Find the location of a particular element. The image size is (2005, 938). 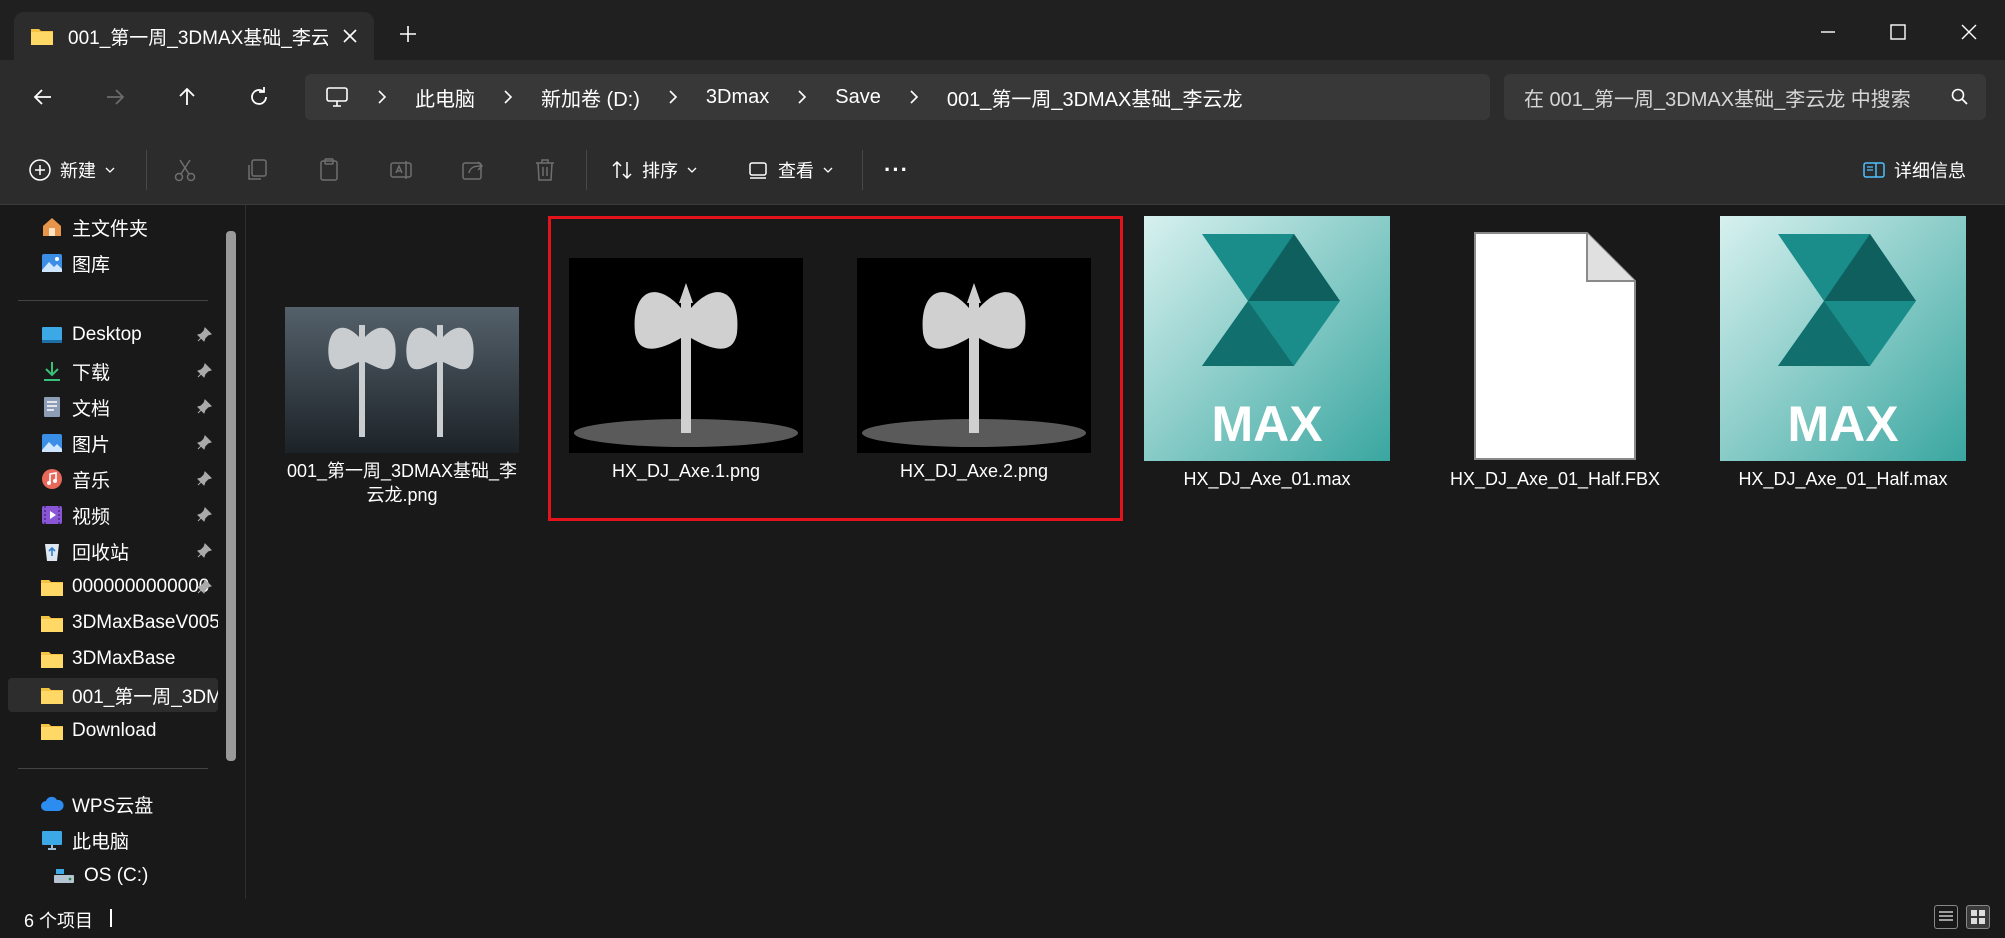

sidebar-item-label: 0000000000000 is located at coordinates (141, 586).